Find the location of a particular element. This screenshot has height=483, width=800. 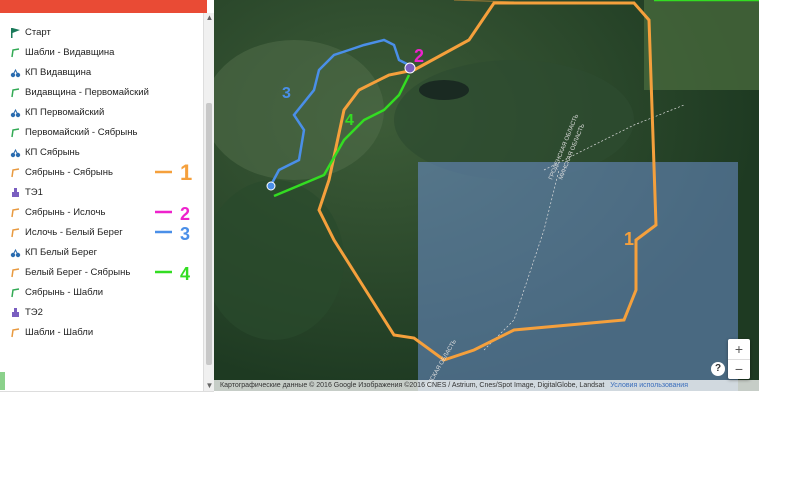

sidebar-item-route: Ислочь - Белый Берег is located at coordinates (66, 232).